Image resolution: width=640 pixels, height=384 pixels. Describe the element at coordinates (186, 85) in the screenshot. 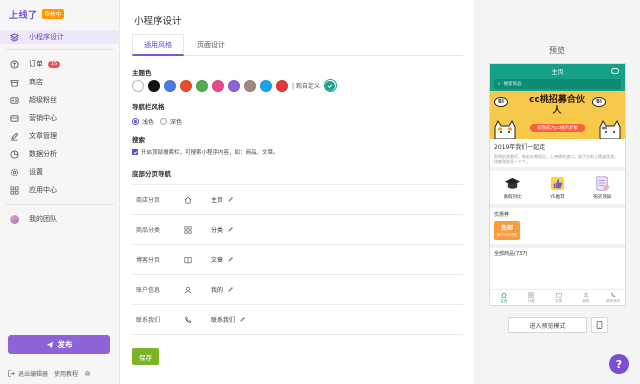

I see `swatch-orange` at that location.